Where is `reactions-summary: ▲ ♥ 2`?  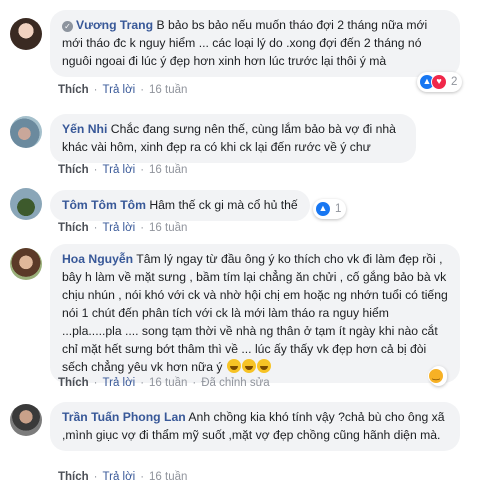 reactions-summary: ▲ ♥ 2 is located at coordinates (440, 82).